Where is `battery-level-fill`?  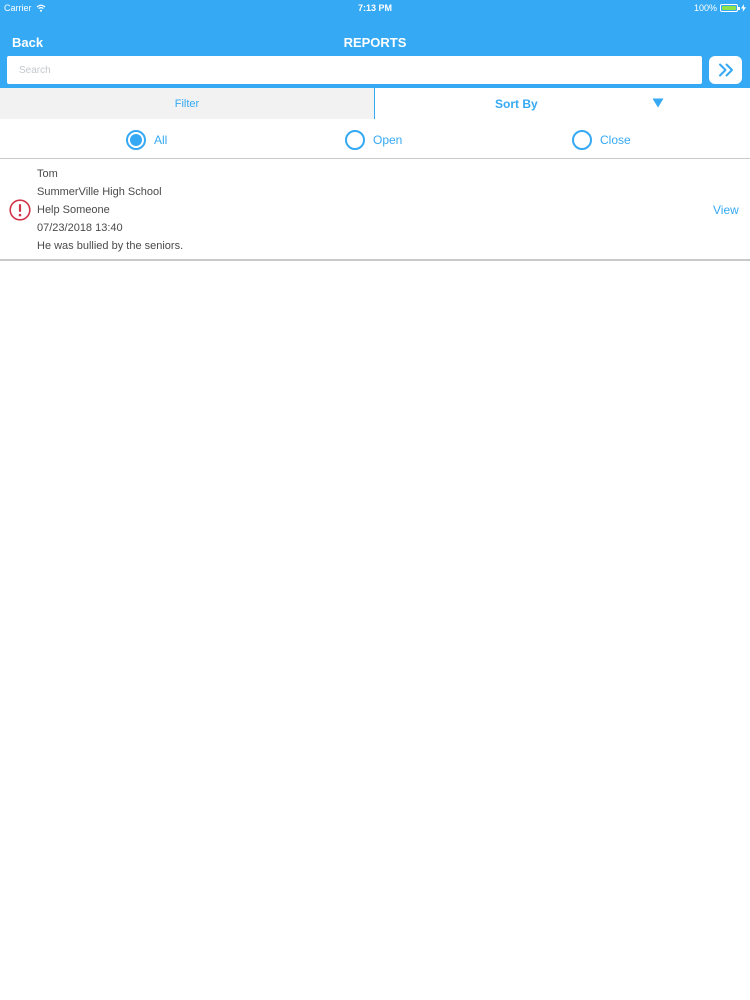 battery-level-fill is located at coordinates (729, 8).